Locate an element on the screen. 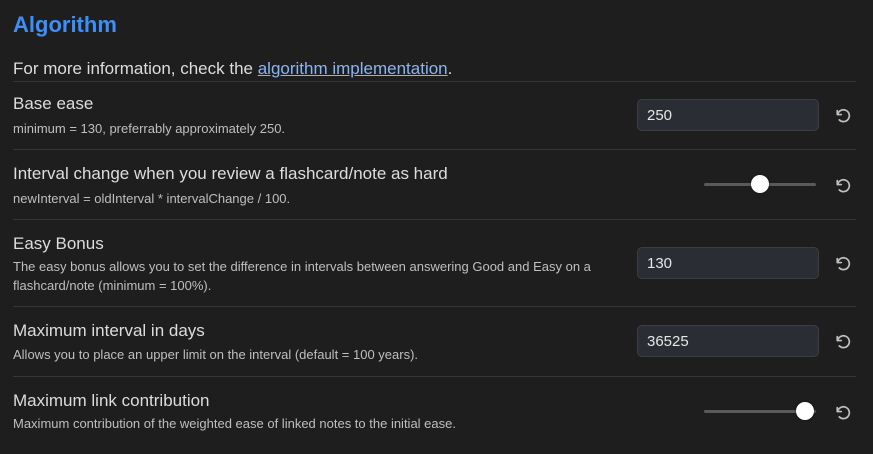  reset-interval-change-button is located at coordinates (842, 185).